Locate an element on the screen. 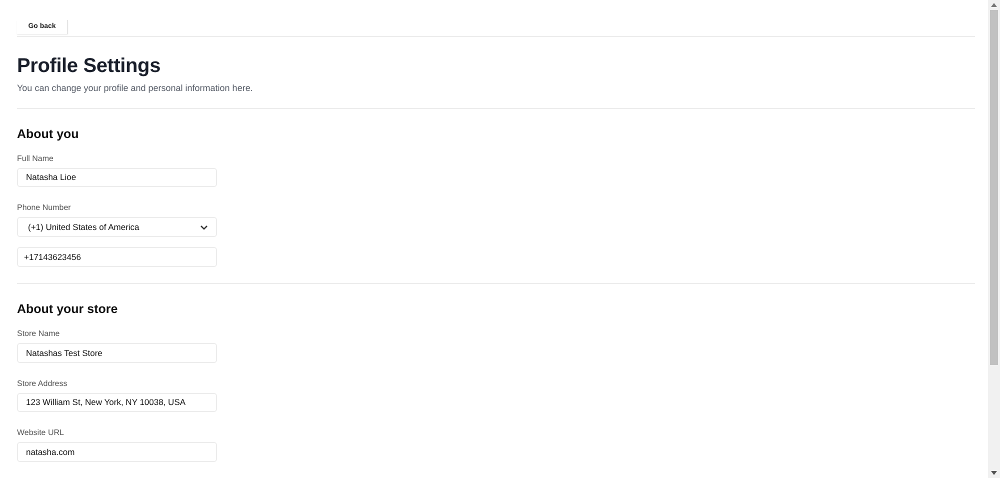  field-label: Phone Number is located at coordinates (44, 207).